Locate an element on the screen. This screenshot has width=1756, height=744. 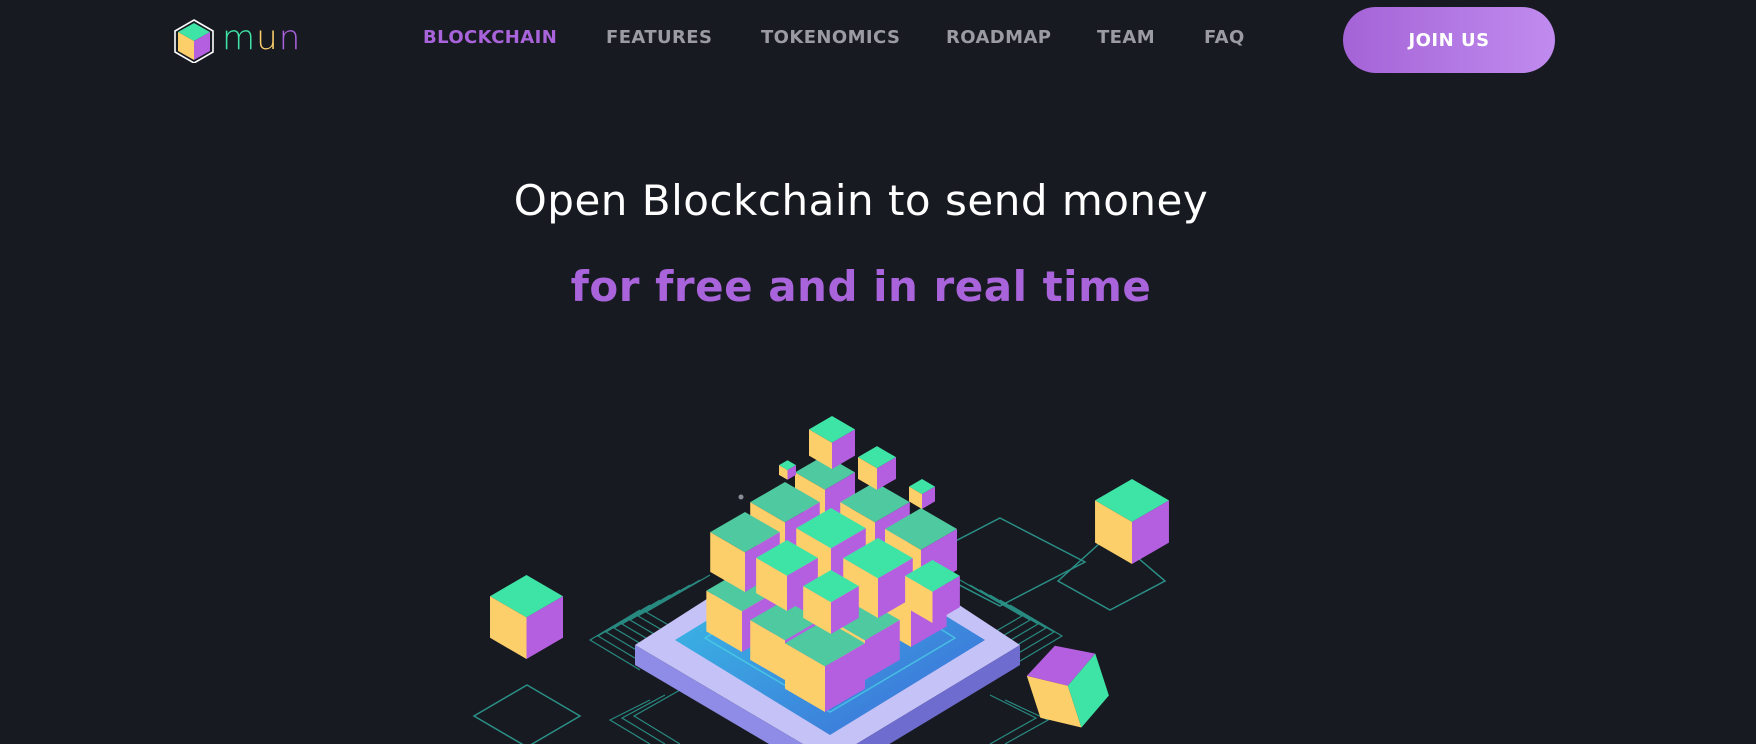
floating-cube-right is located at coordinates (1132, 521).